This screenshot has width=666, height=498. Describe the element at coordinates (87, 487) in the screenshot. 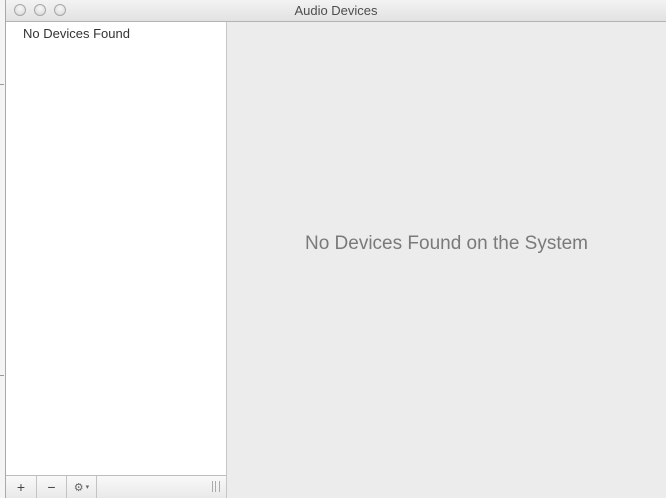

I see `chevron-down-icon: ▾` at that location.